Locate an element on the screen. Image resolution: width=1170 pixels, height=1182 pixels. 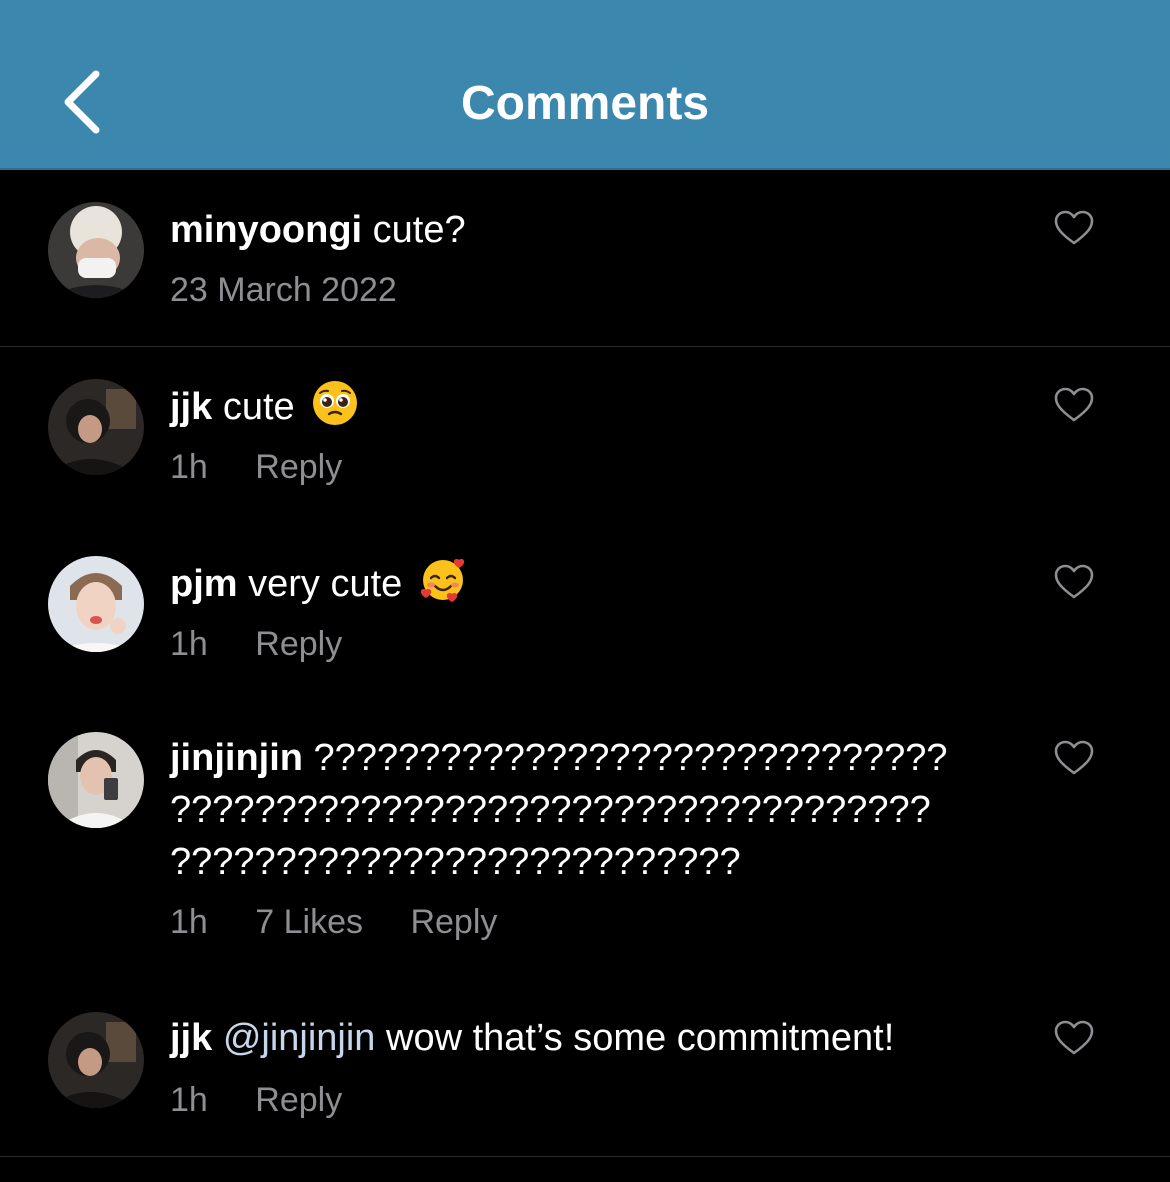
comment-username: jinjinjin is located at coordinates (236, 758).